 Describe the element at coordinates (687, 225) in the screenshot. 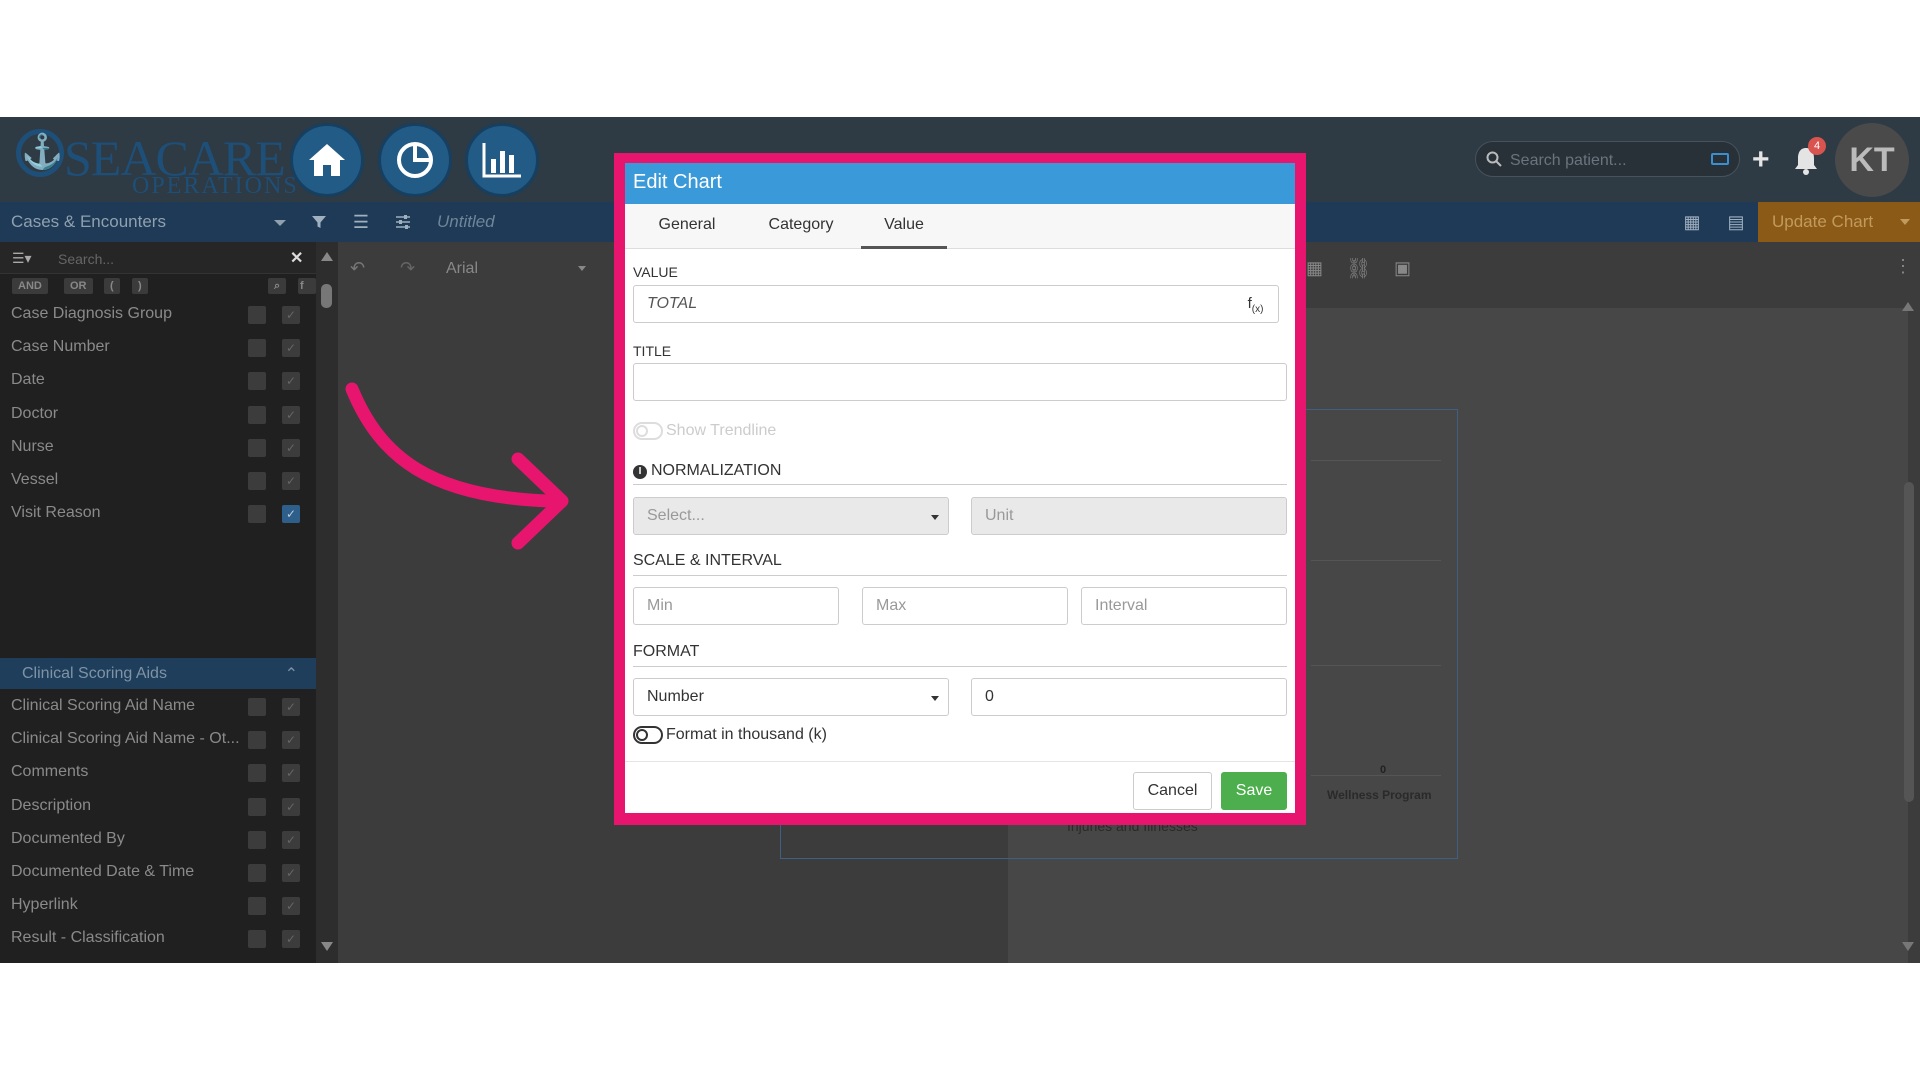

I see `tab-general: General` at that location.